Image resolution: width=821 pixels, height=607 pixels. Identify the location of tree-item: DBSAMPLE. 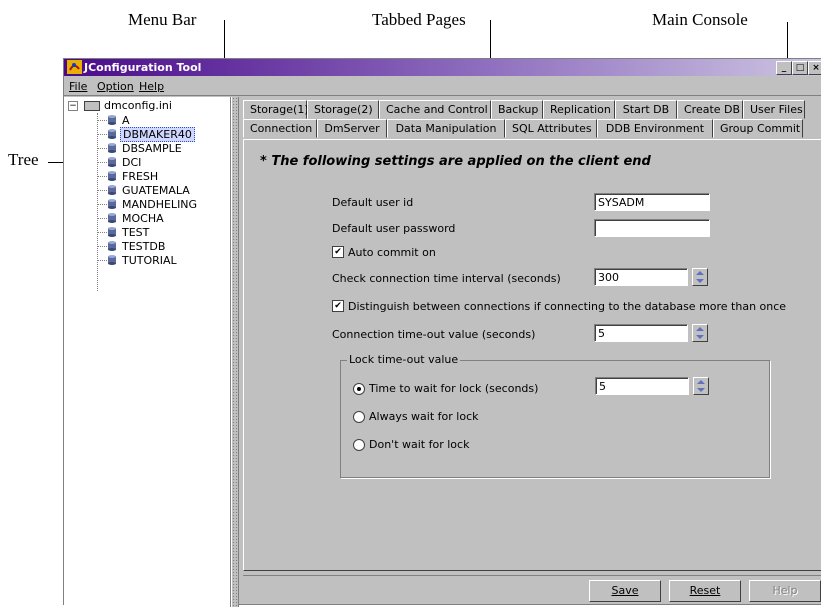
(146, 148).